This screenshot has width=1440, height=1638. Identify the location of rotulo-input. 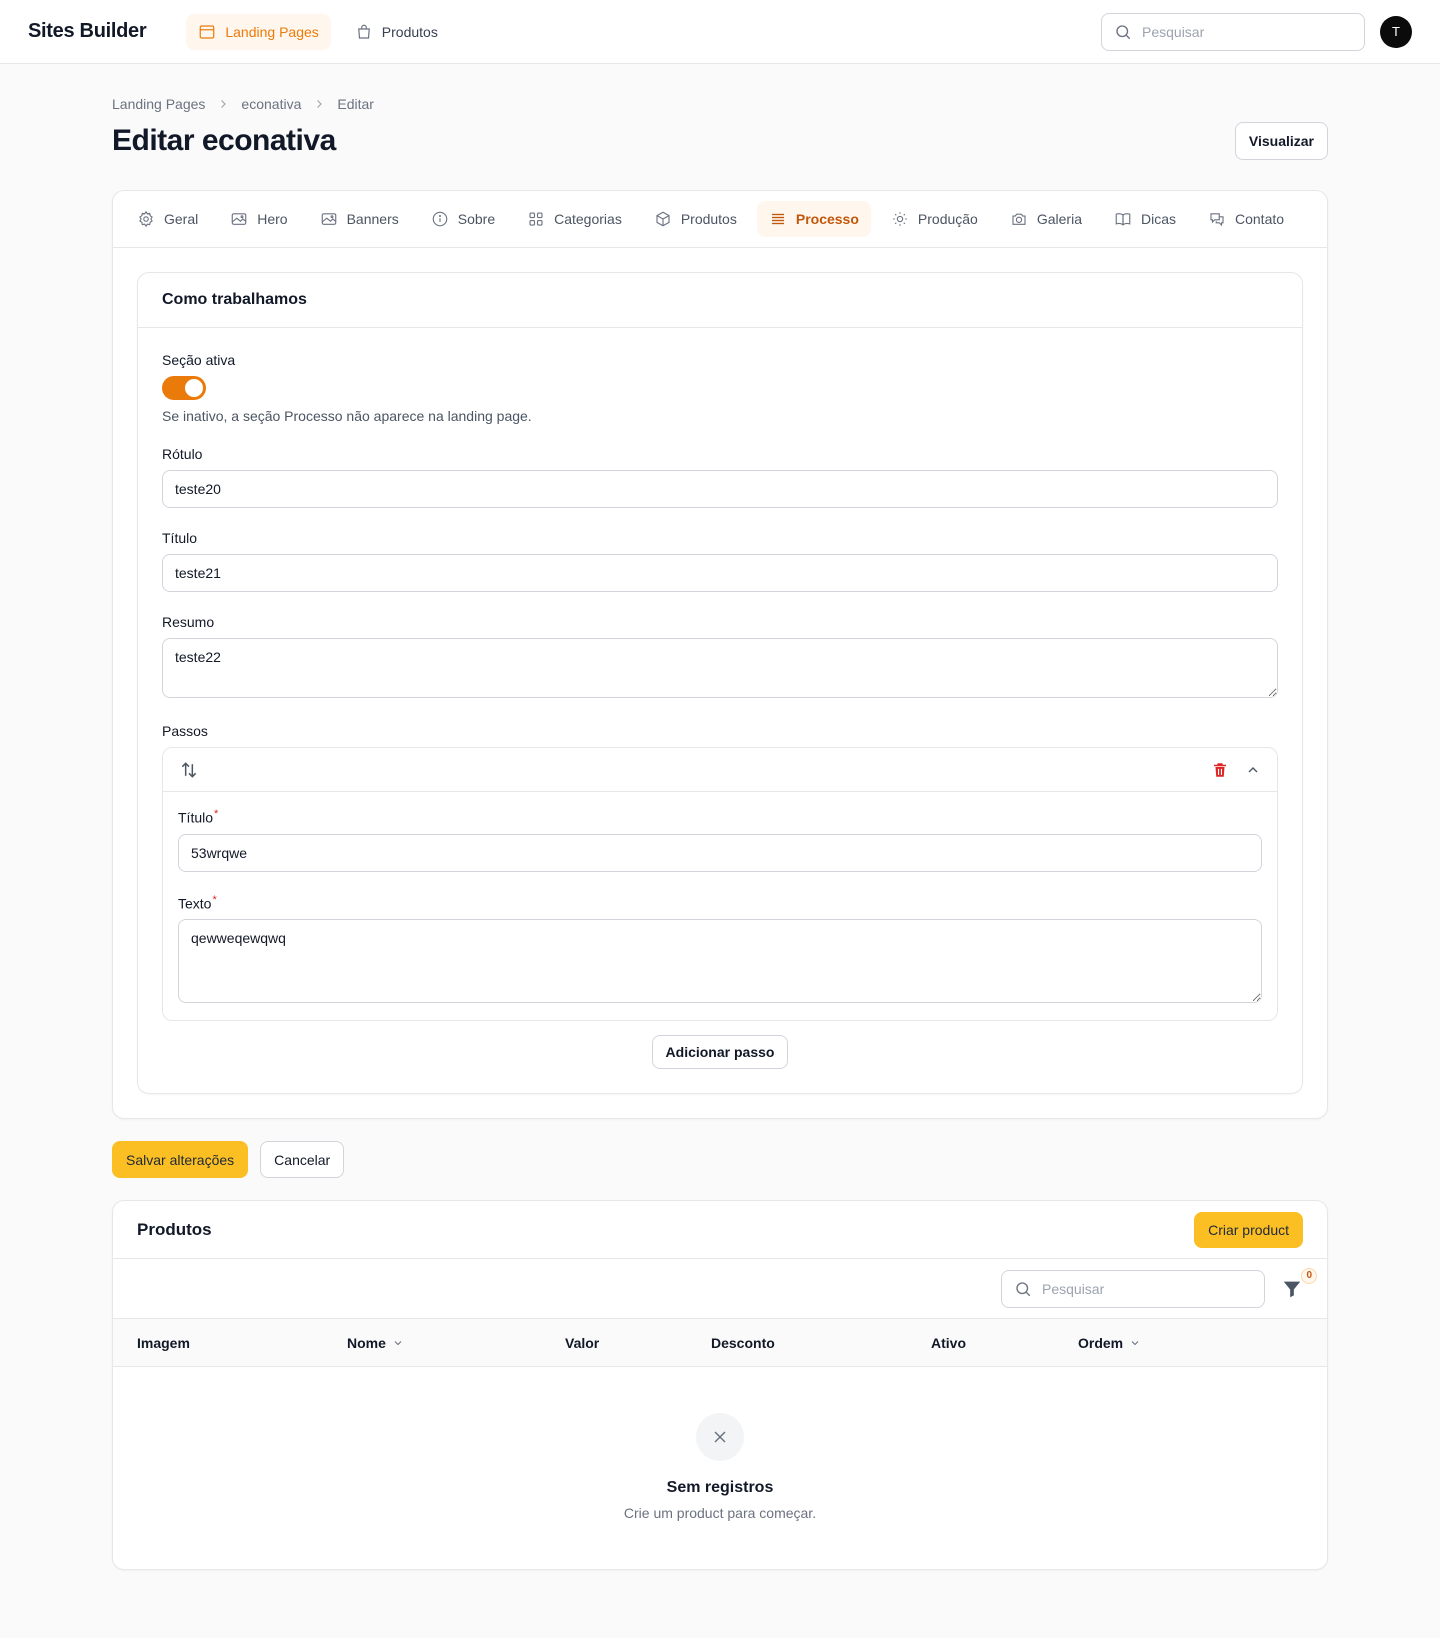
(720, 489).